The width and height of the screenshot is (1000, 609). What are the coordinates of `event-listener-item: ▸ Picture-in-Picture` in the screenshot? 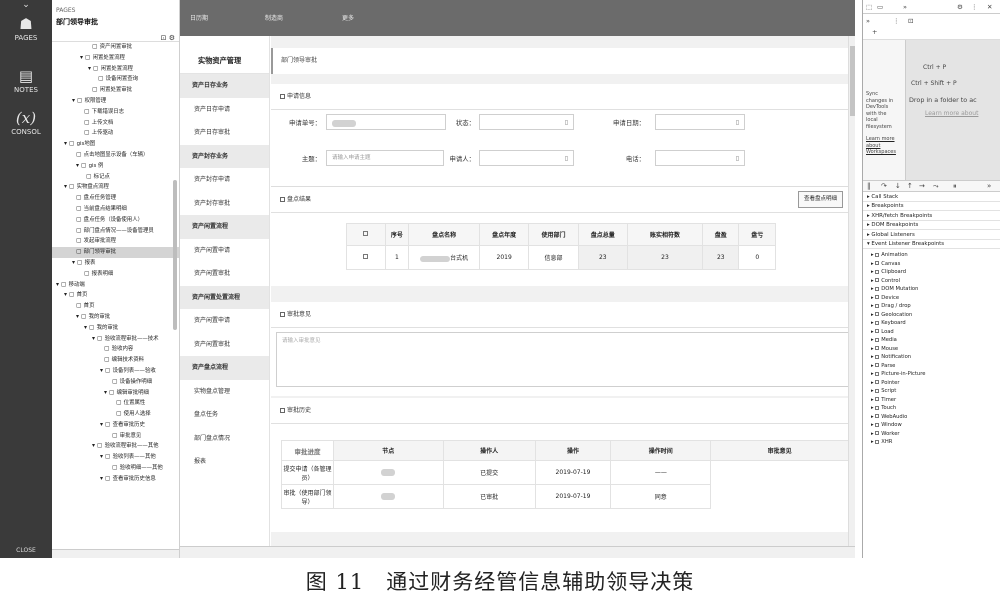 It's located at (898, 374).